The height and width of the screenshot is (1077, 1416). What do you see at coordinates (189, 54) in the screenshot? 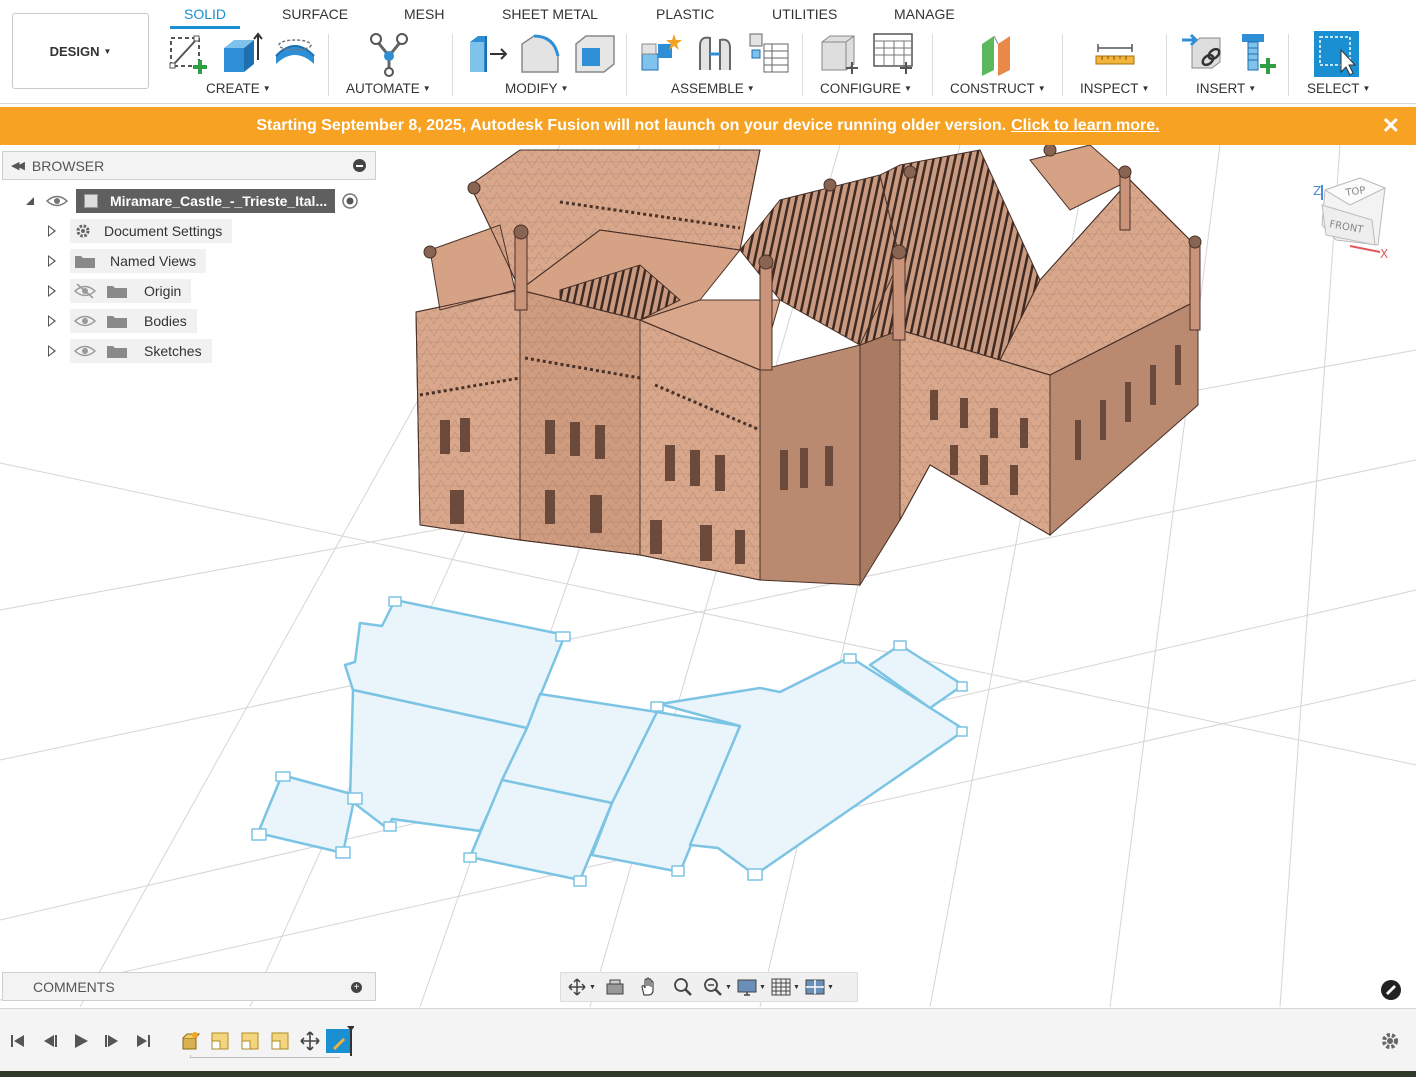
I see `create-sketch-icon` at bounding box center [189, 54].